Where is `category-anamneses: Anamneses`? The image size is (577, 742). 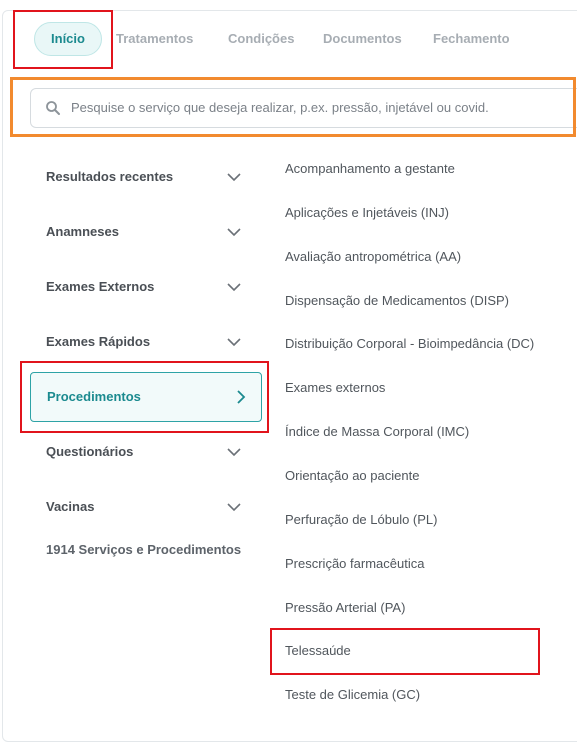
category-anamneses: Anamneses is located at coordinates (145, 232).